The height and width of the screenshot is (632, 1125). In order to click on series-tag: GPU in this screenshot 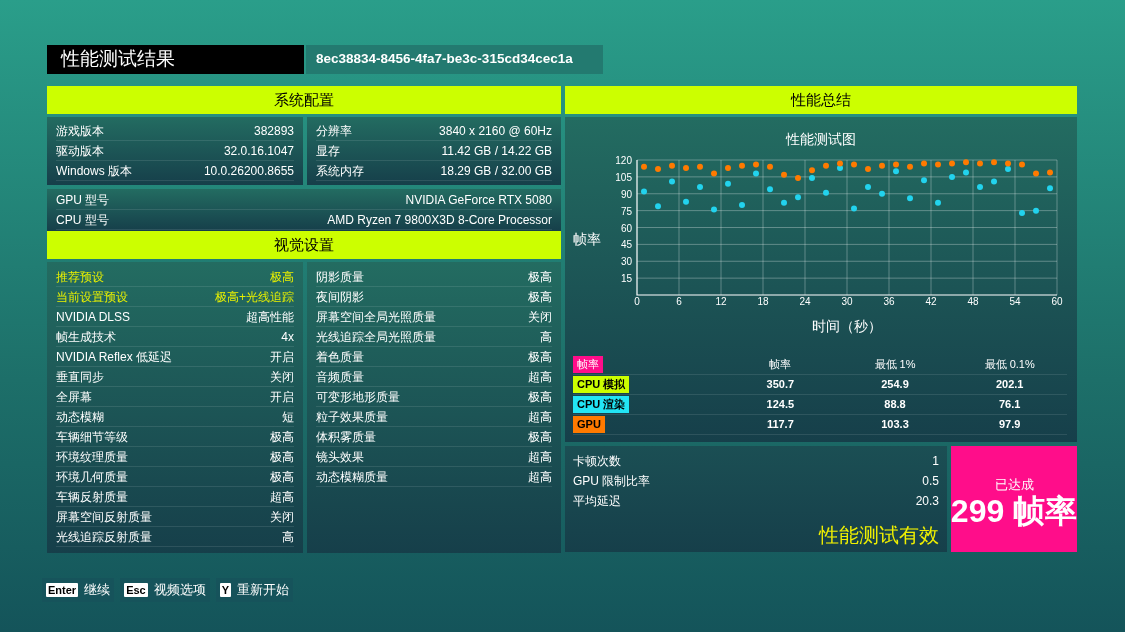, I will do `click(589, 424)`.